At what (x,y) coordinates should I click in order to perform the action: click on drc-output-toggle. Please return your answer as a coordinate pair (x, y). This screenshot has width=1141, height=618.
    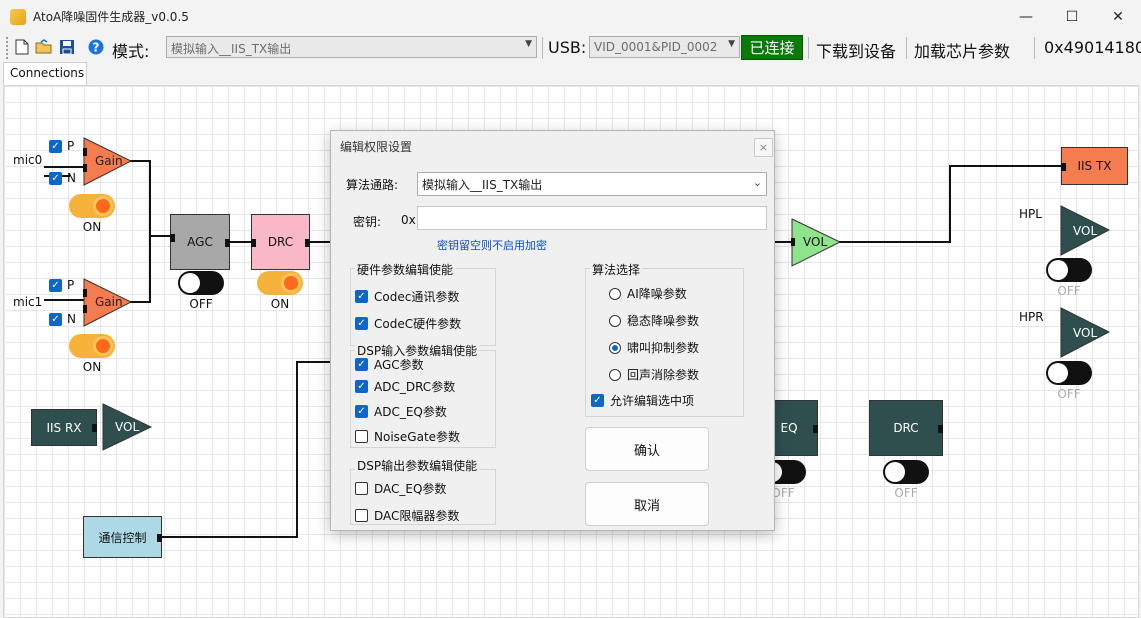
    Looking at the image, I should click on (906, 472).